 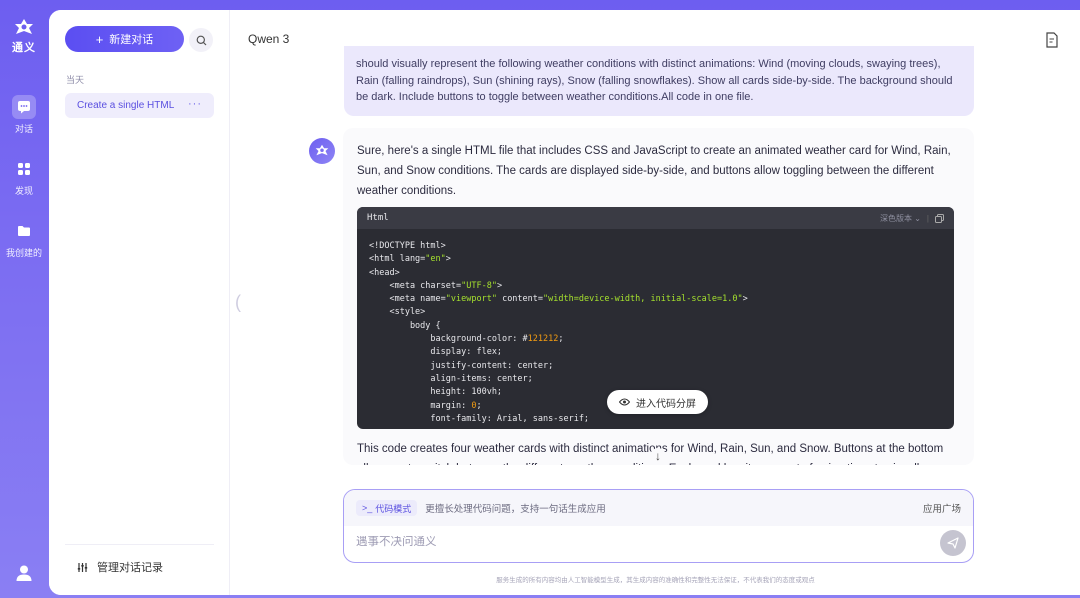 I want to click on left-rail: 通义 对话 发现 我创建的, so click(x=24, y=299).